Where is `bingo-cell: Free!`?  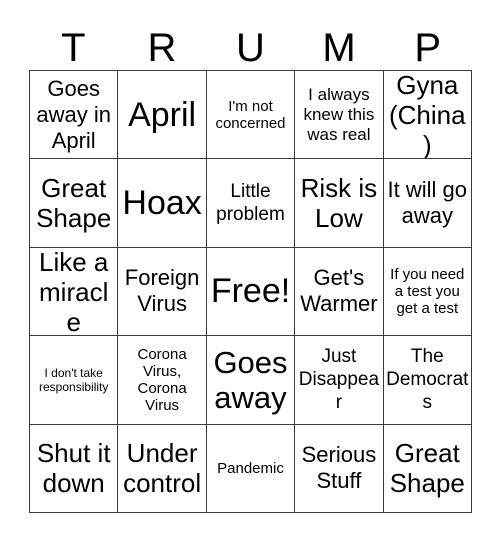
bingo-cell: Free! is located at coordinates (251, 292).